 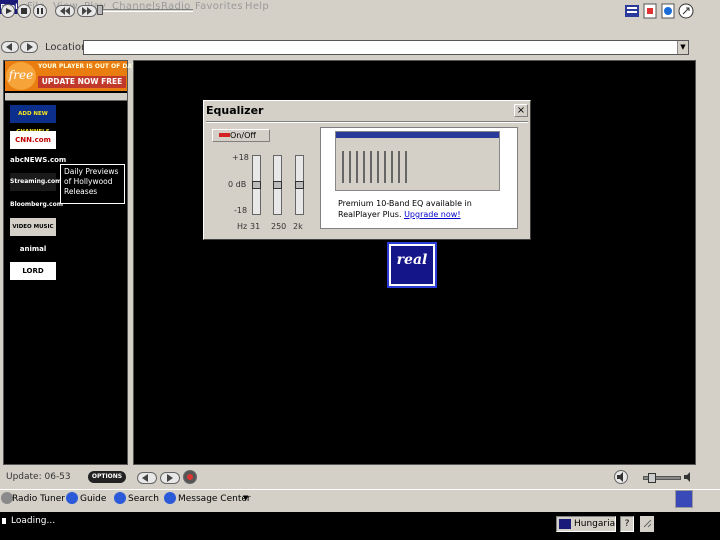 What do you see at coordinates (33, 120) in the screenshot?
I see `channel-logo: ADD NEW CHANNELS` at bounding box center [33, 120].